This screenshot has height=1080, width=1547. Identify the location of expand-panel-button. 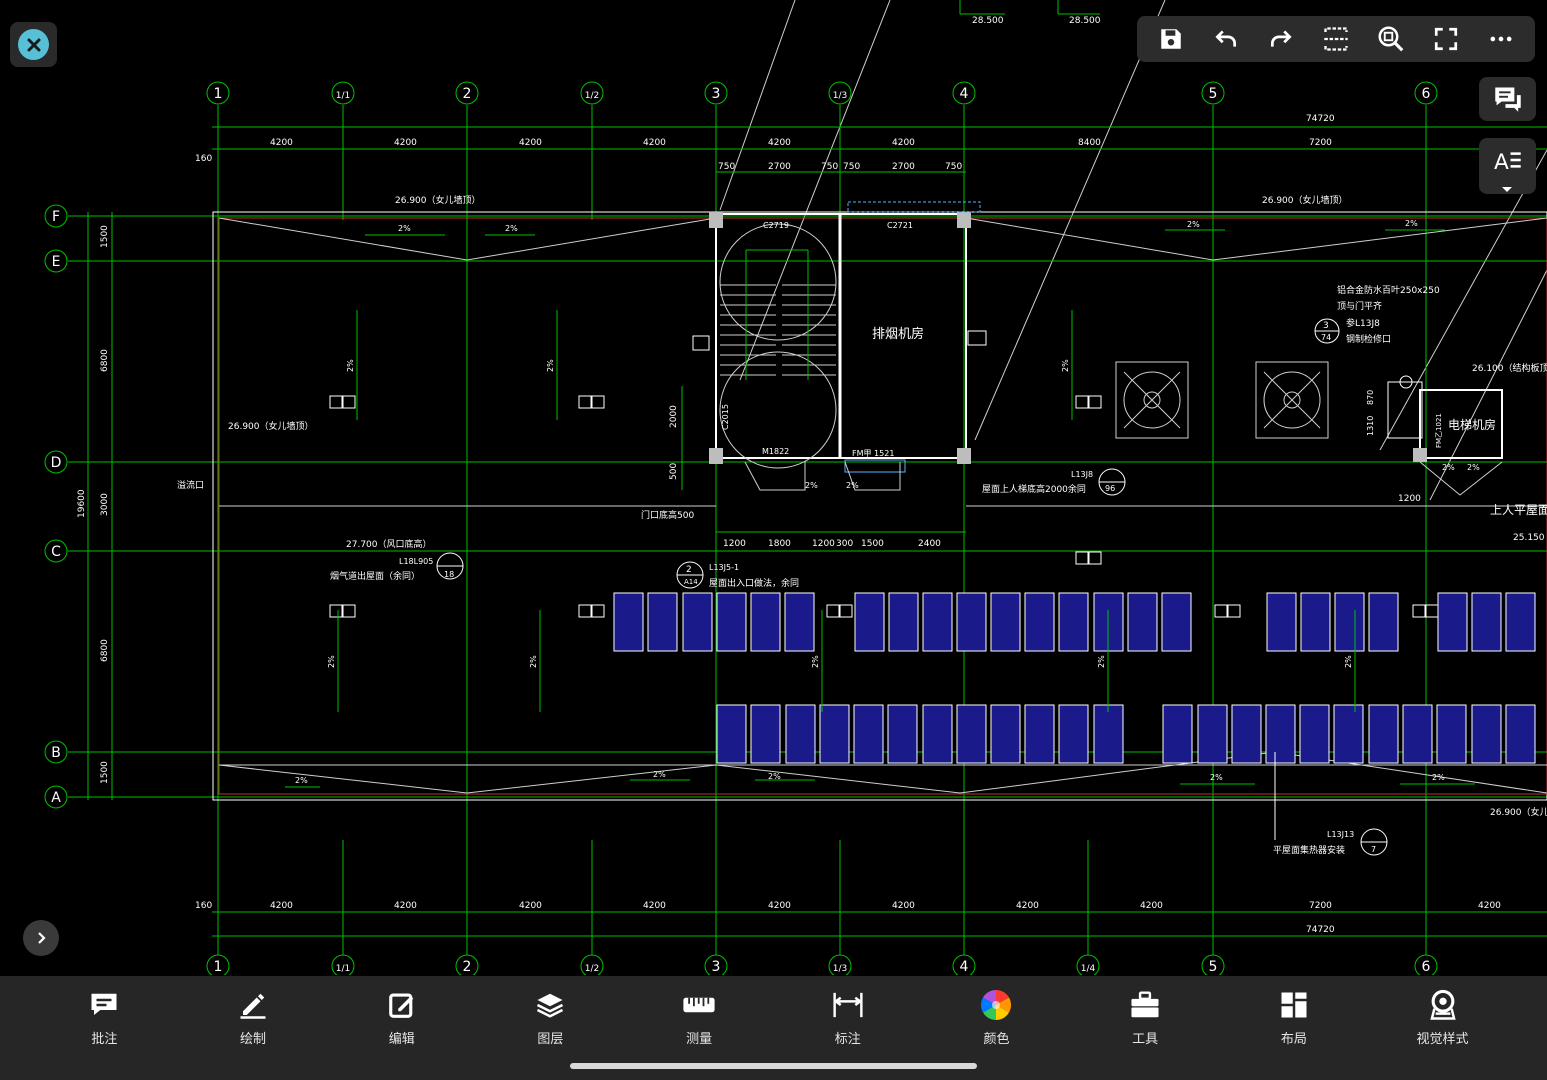
(41, 938).